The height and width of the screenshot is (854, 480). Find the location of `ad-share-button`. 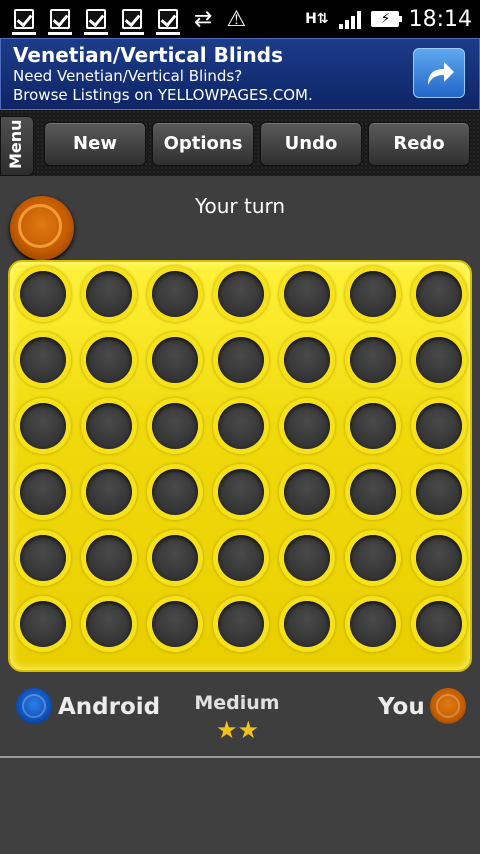

ad-share-button is located at coordinates (439, 73).